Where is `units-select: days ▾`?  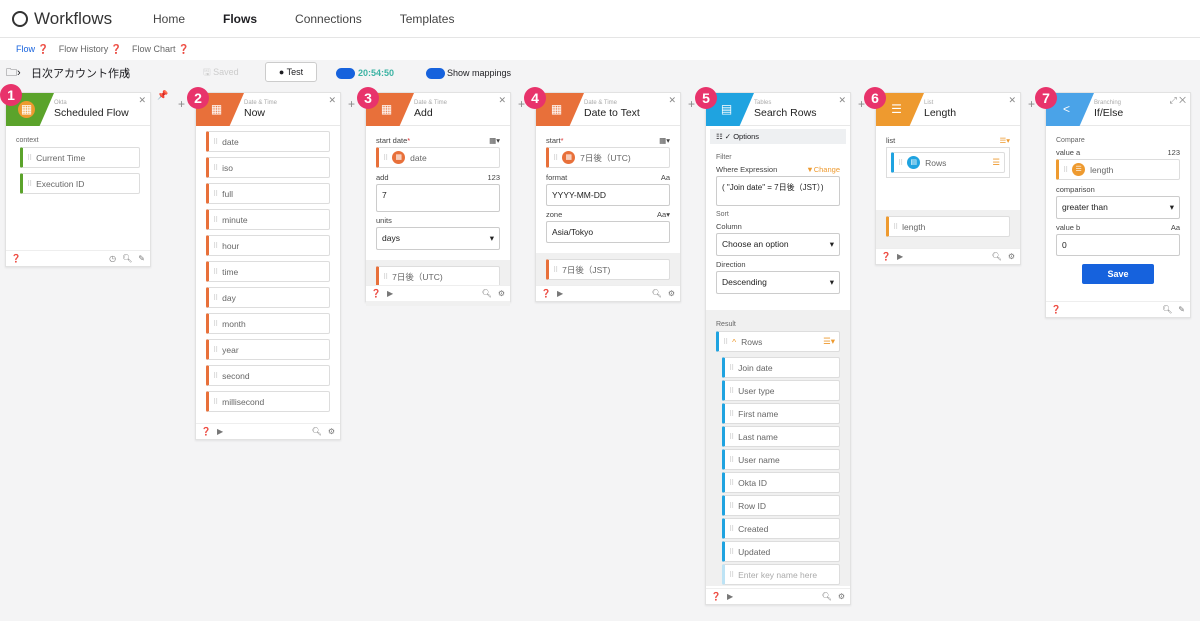 units-select: days ▾ is located at coordinates (438, 238).